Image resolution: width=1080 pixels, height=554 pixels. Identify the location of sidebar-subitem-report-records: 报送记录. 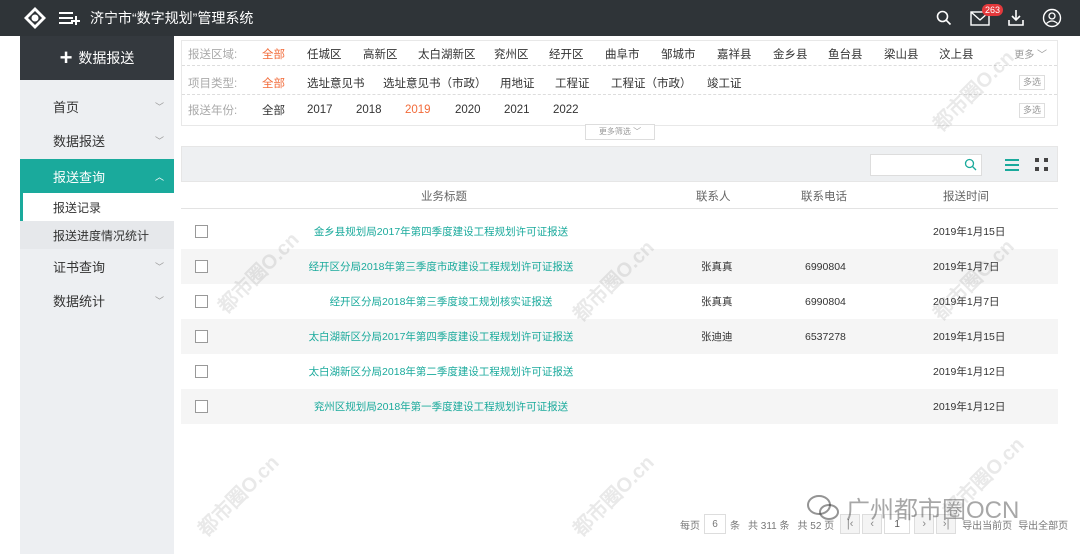
(97, 207).